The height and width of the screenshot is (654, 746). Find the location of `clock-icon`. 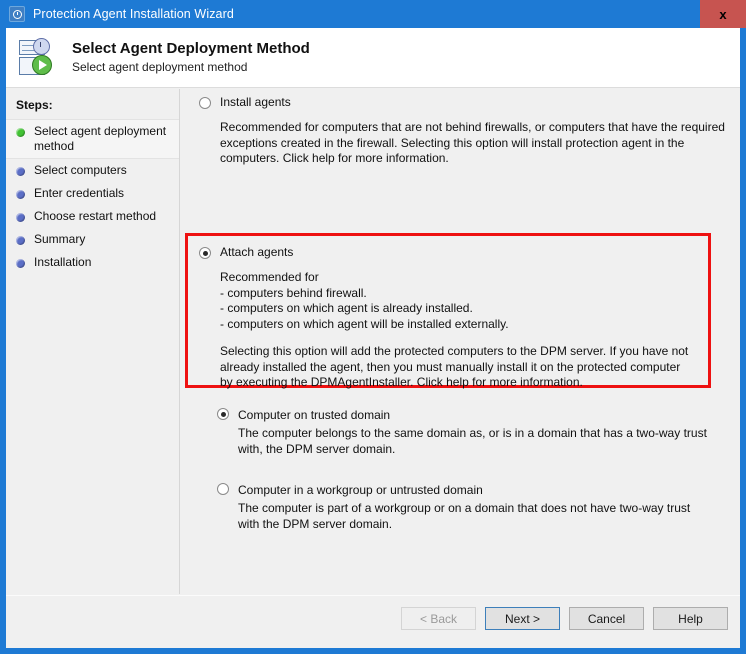

clock-icon is located at coordinates (17, 14).